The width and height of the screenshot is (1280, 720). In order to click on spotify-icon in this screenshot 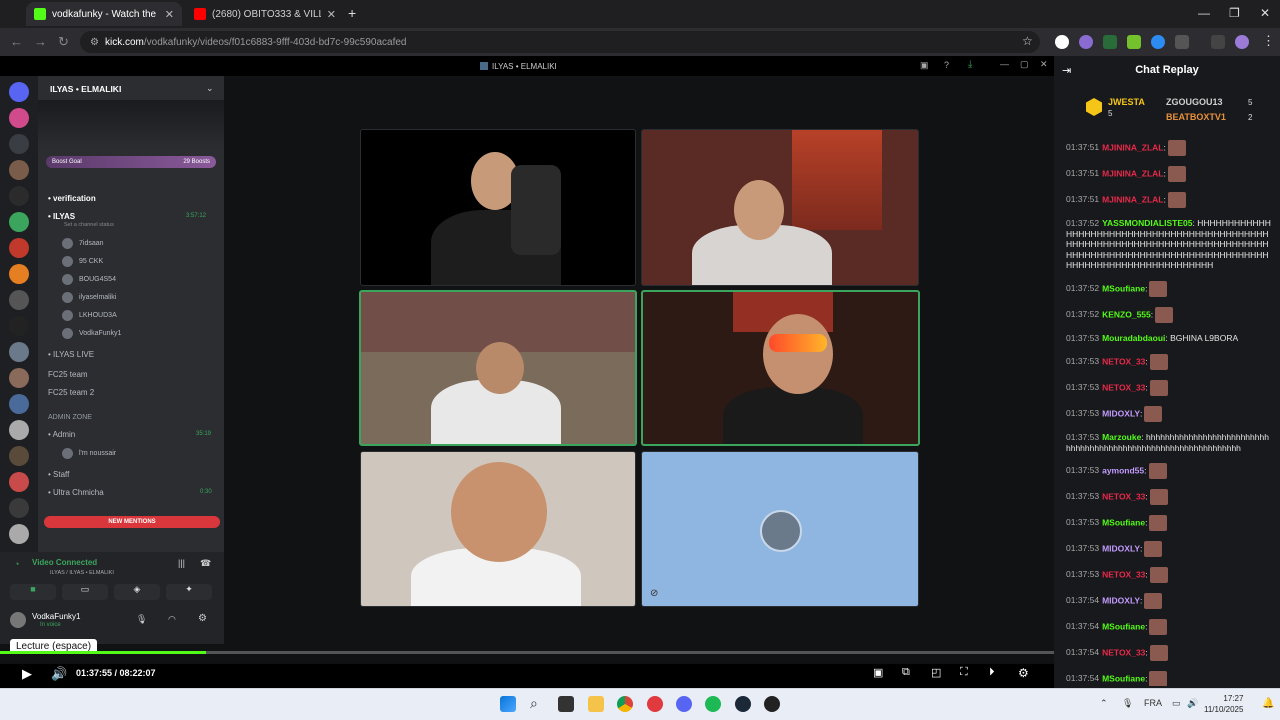, I will do `click(713, 704)`.